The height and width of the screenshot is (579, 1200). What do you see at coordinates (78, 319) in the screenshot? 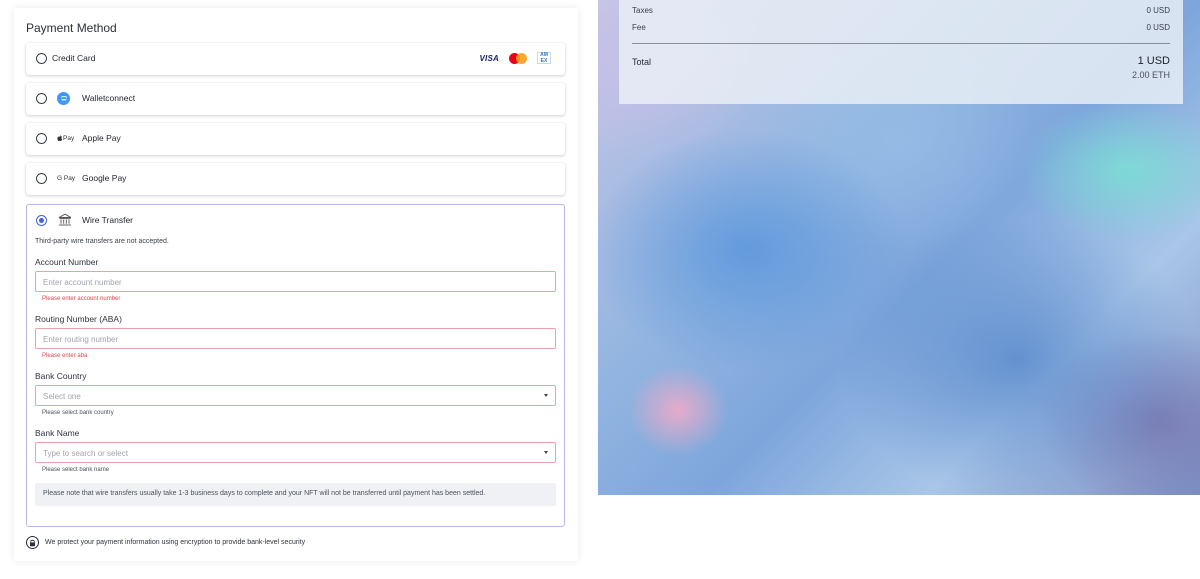
I see `routing-number-label: Routing Number (ABA)` at bounding box center [78, 319].